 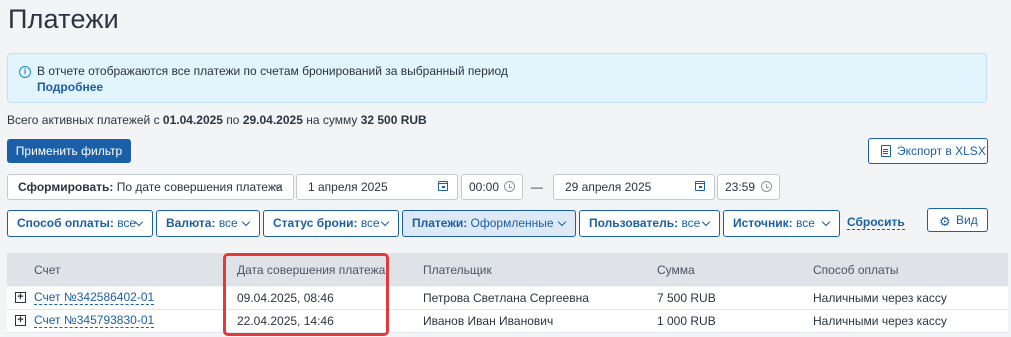 I want to click on document-icon, so click(x=886, y=151).